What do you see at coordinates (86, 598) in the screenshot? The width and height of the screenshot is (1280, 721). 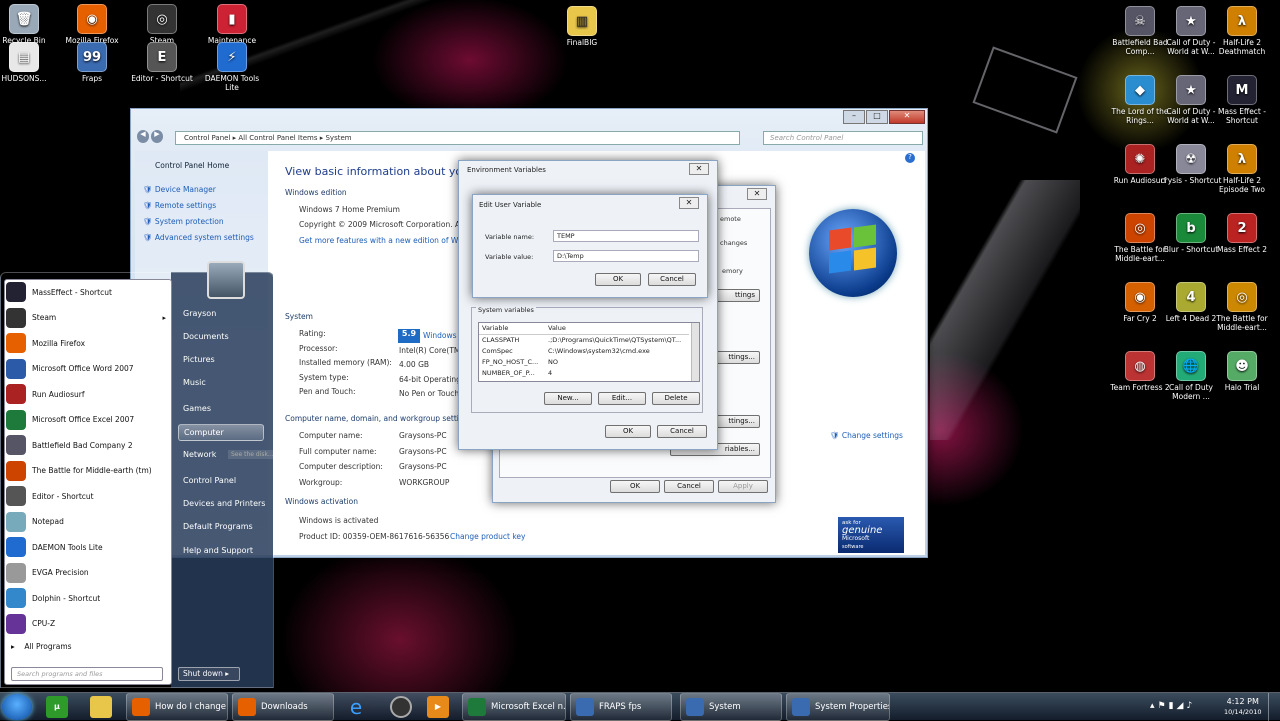 I see `start-menu-item-dolphin-shortcut: Dolphin - Shortcut` at bounding box center [86, 598].